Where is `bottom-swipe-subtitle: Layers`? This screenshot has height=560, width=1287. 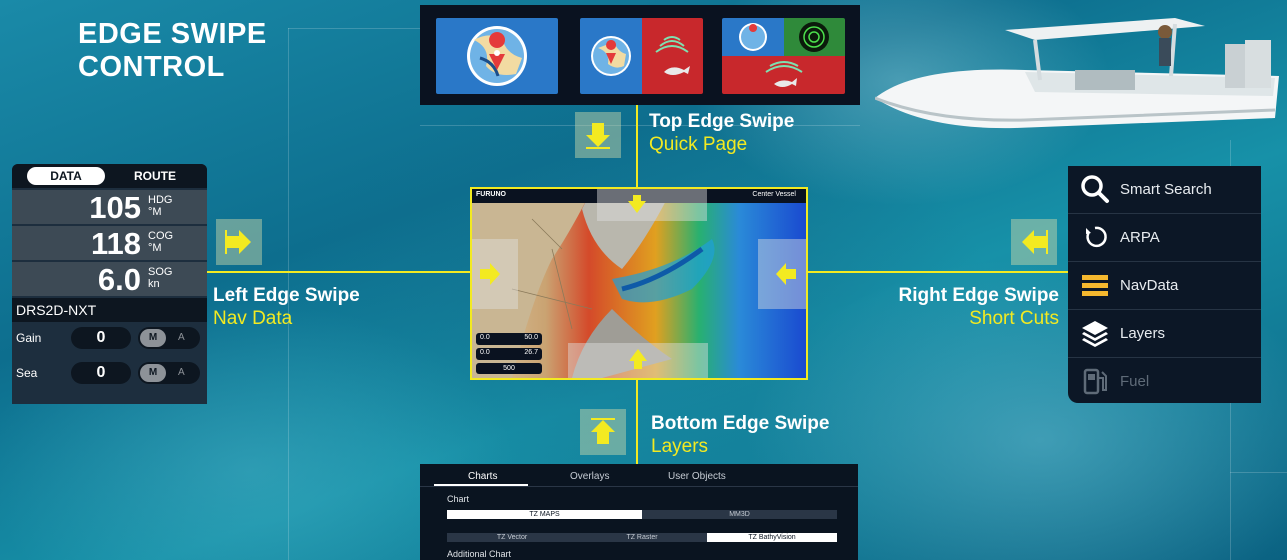 bottom-swipe-subtitle: Layers is located at coordinates (680, 446).